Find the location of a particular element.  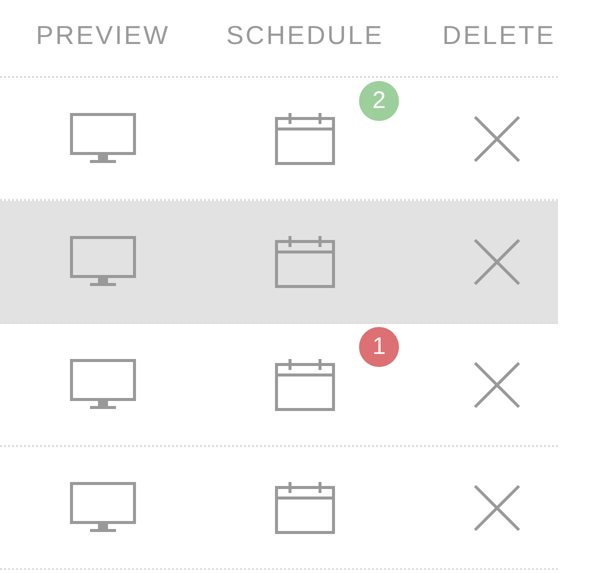

count-badge: 1 is located at coordinates (379, 346).